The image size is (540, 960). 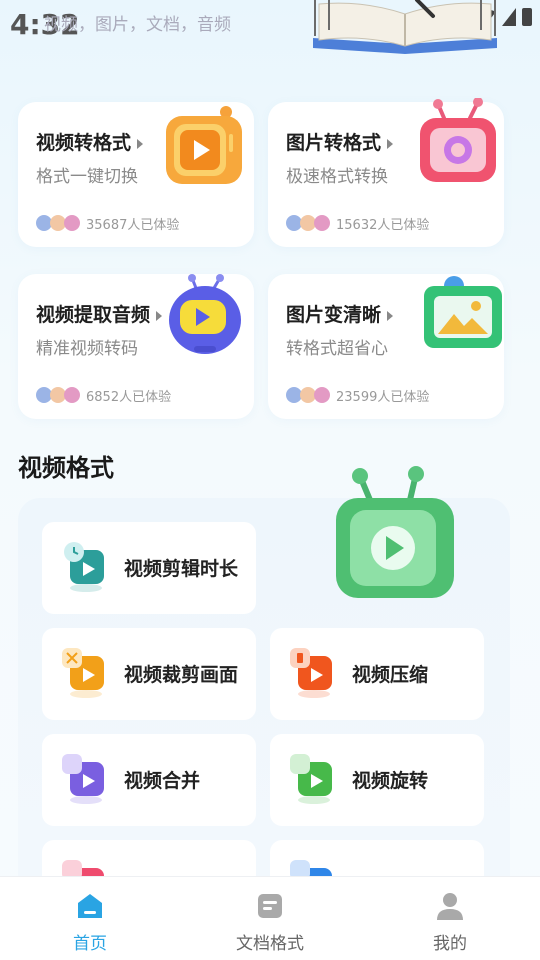 I want to click on nav-label: 首页, so click(x=90, y=944).